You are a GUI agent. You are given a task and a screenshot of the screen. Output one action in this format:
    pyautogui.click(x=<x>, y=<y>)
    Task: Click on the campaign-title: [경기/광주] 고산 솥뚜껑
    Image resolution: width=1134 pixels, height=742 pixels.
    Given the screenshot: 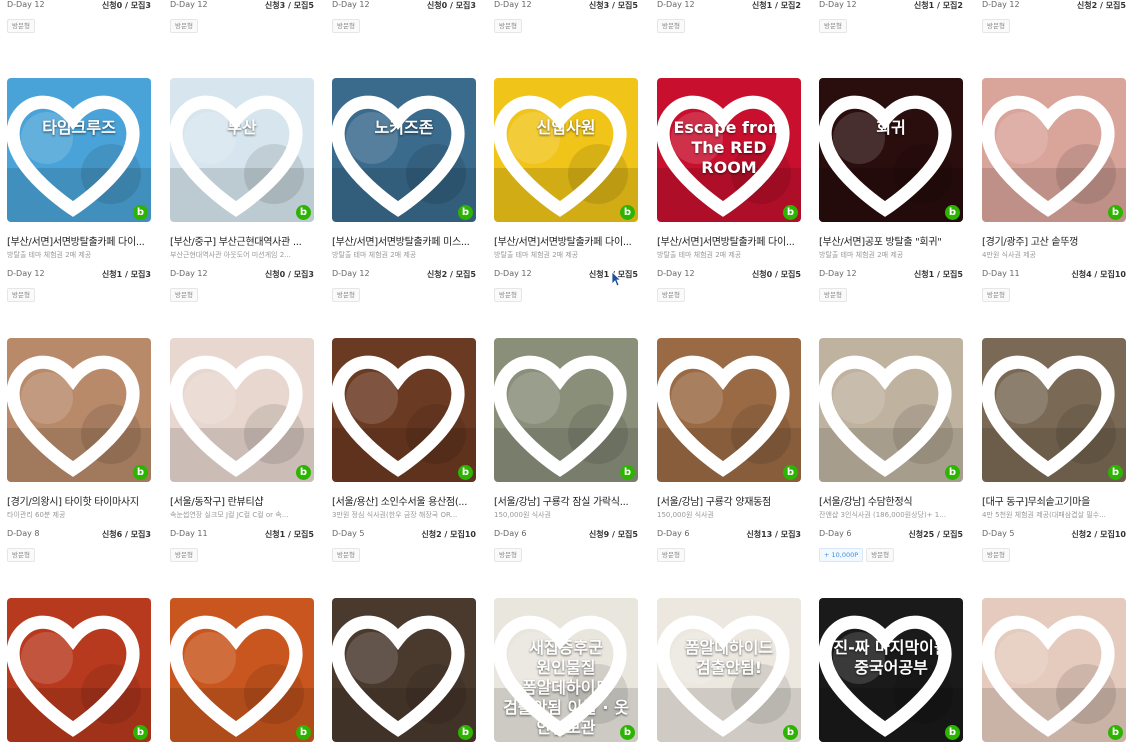 What is the action you would take?
    pyautogui.click(x=1054, y=240)
    